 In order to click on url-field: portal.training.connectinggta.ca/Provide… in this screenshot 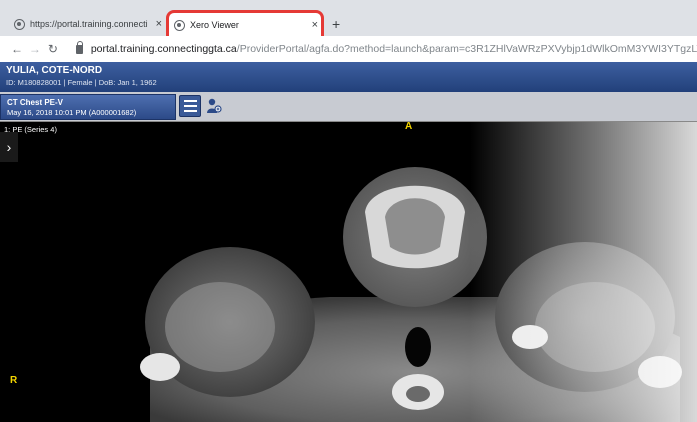, I will do `click(394, 49)`.